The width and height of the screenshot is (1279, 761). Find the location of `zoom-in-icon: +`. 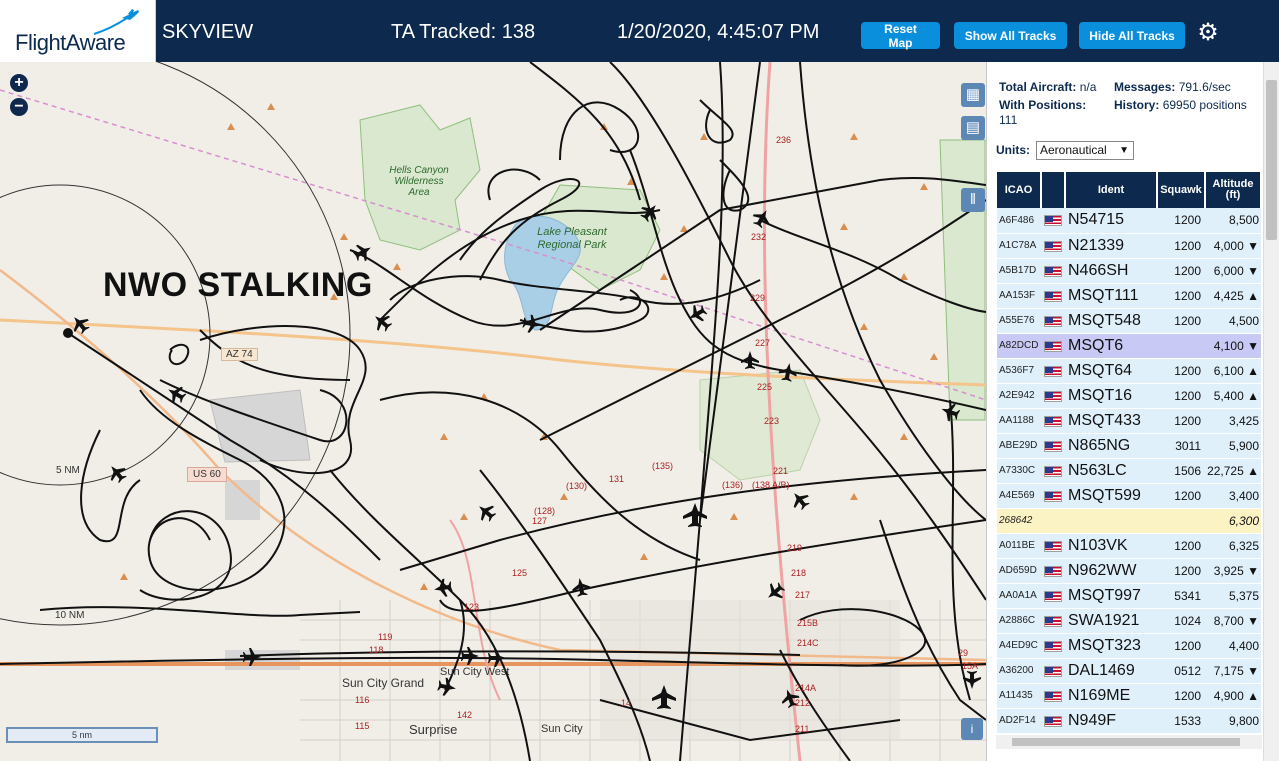

zoom-in-icon: + is located at coordinates (19, 83).